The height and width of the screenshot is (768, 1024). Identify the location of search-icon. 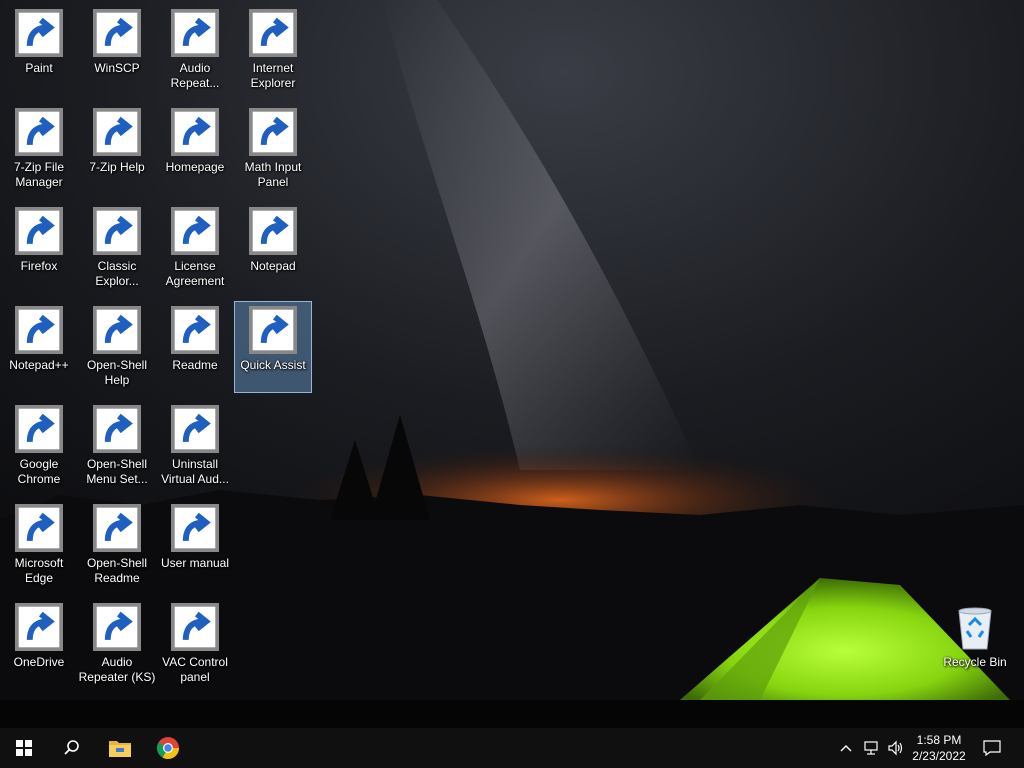
(71, 747).